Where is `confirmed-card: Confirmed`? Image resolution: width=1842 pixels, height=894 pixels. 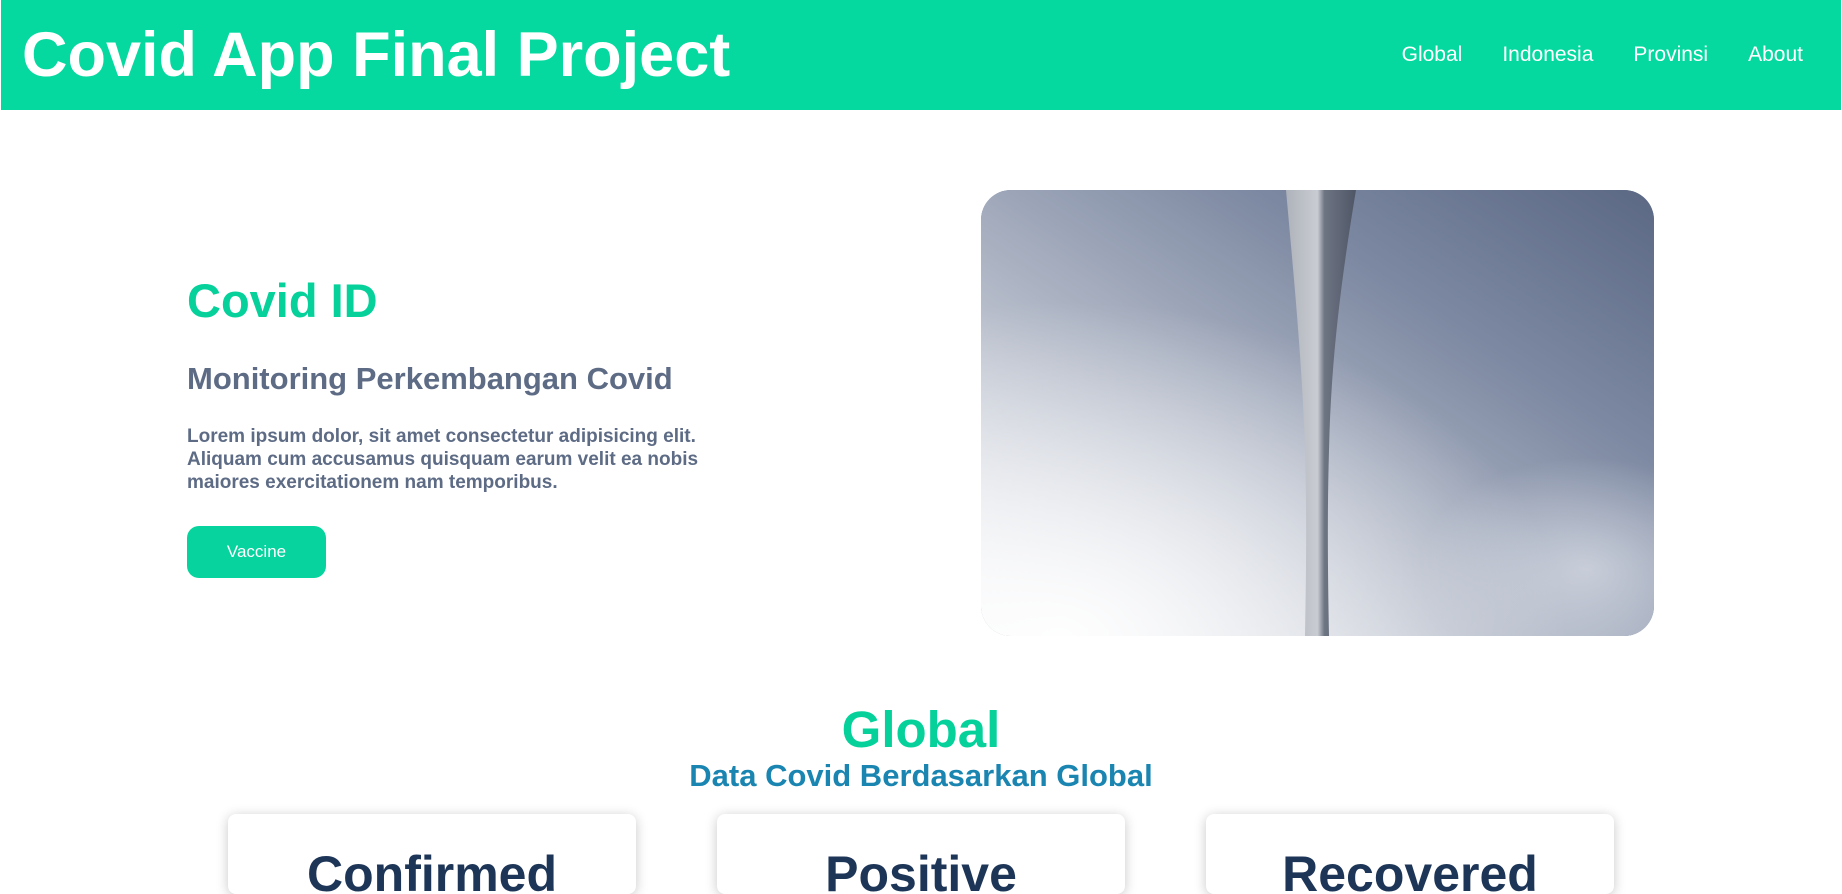 confirmed-card: Confirmed is located at coordinates (432, 854).